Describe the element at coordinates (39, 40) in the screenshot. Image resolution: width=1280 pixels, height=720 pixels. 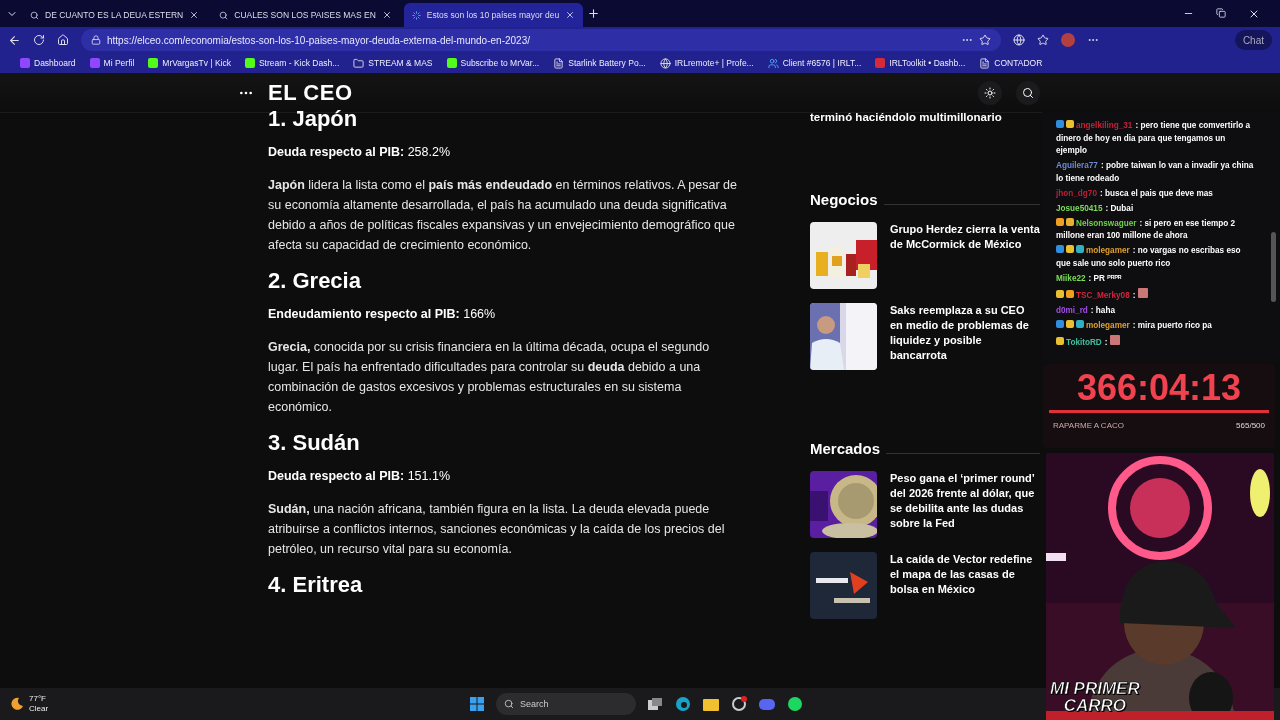
I see `reload-icon` at that location.